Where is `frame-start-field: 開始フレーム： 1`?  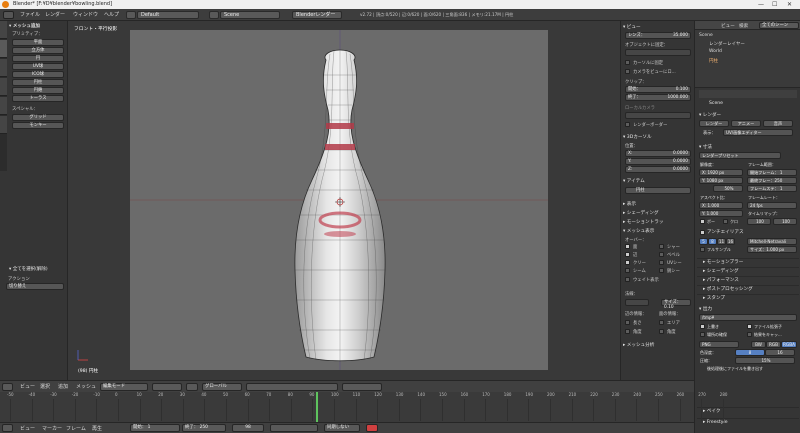
frame-start-field: 開始フレーム： 1 is located at coordinates (772, 172).